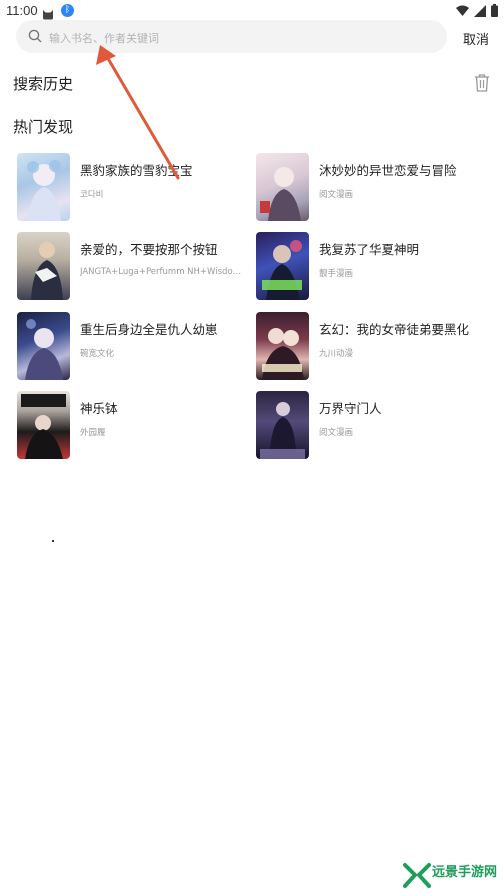 This screenshot has height=896, width=504. I want to click on book-title: 万界守门人, so click(350, 408).